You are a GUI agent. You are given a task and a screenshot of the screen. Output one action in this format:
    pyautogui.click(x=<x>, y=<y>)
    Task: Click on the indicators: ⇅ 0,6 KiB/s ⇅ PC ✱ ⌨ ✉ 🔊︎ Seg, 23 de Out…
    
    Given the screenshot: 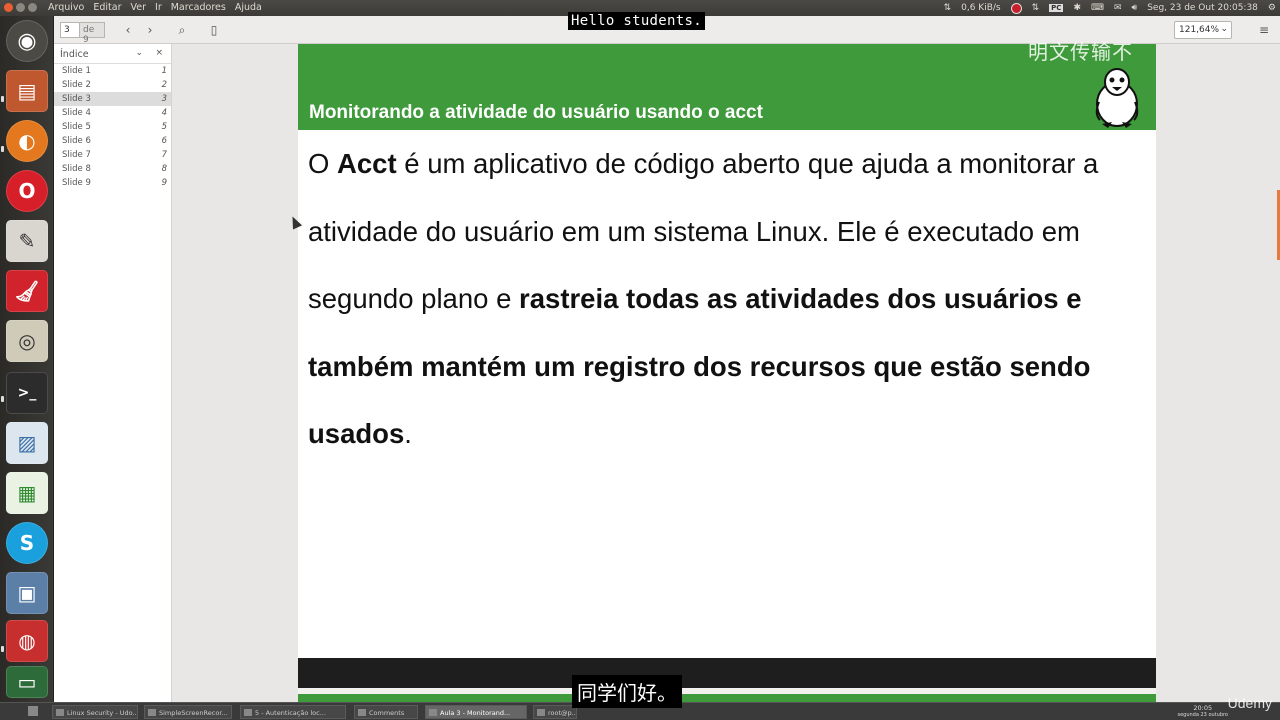 What is the action you would take?
    pyautogui.click(x=1110, y=8)
    